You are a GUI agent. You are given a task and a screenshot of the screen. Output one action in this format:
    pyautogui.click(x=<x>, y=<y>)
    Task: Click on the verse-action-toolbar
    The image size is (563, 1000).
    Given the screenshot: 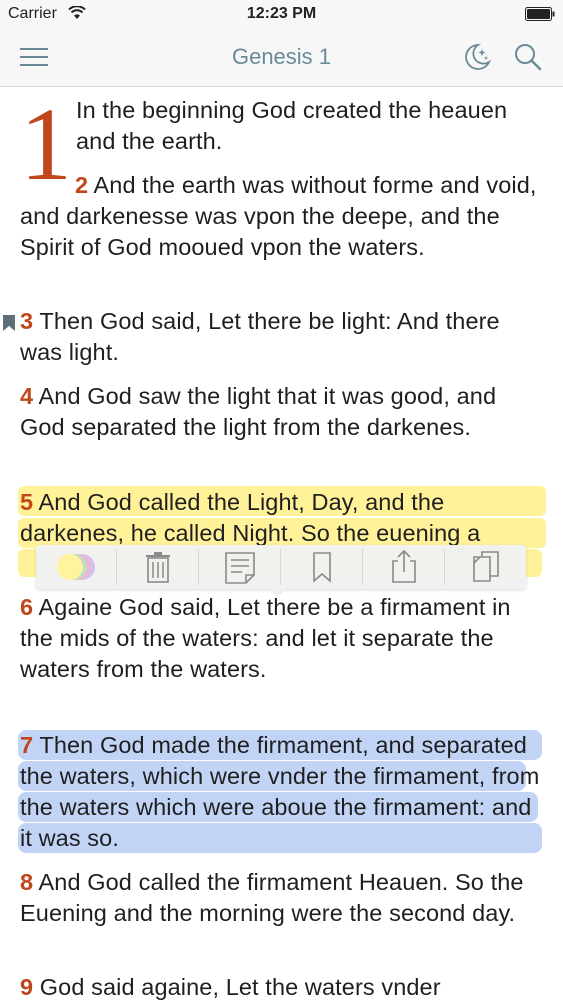 What is the action you would take?
    pyautogui.click(x=281, y=567)
    